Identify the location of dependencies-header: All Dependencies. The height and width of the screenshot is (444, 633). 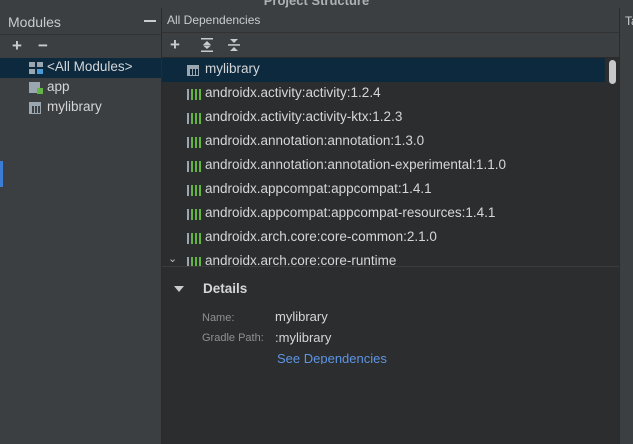
(390, 20).